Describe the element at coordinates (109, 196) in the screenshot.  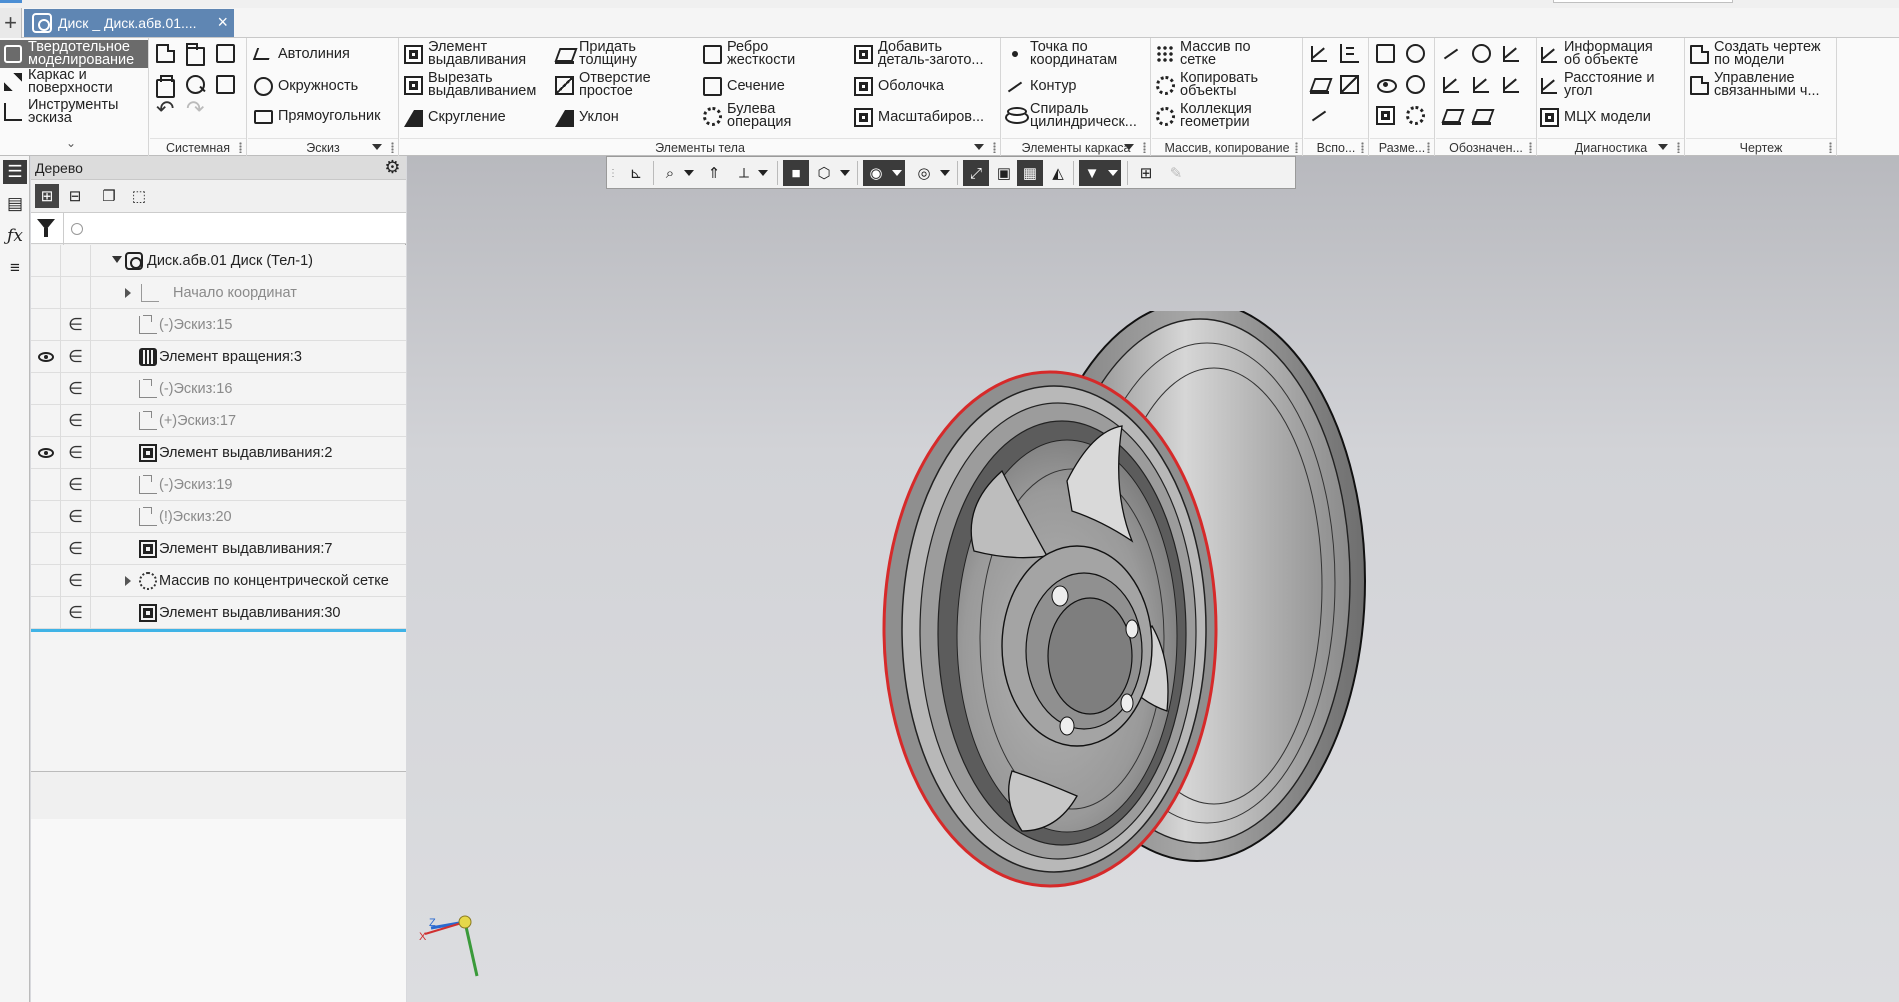
I see `components-view-button: ❐` at that location.